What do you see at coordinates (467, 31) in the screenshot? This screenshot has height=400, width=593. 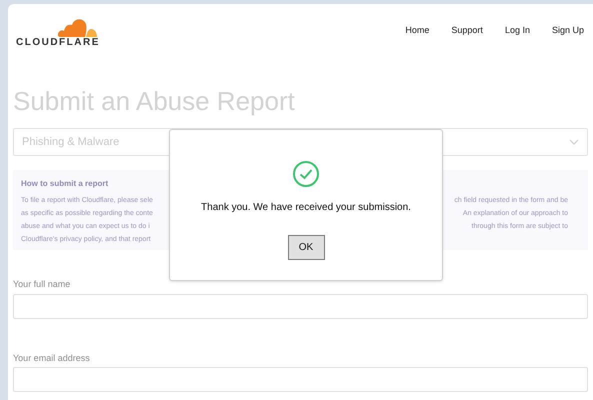 I see `nav-link: Support` at bounding box center [467, 31].